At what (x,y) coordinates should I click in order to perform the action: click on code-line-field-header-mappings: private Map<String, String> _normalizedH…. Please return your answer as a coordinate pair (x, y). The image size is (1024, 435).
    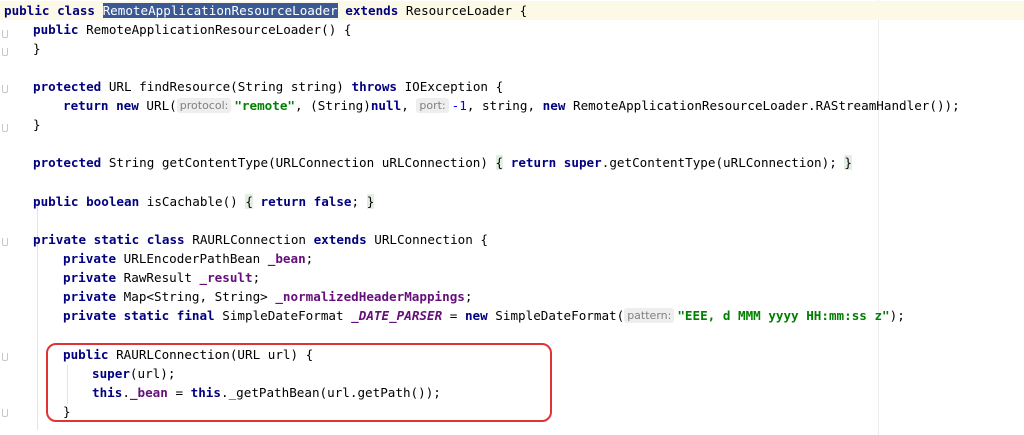
    Looking at the image, I should click on (267, 296).